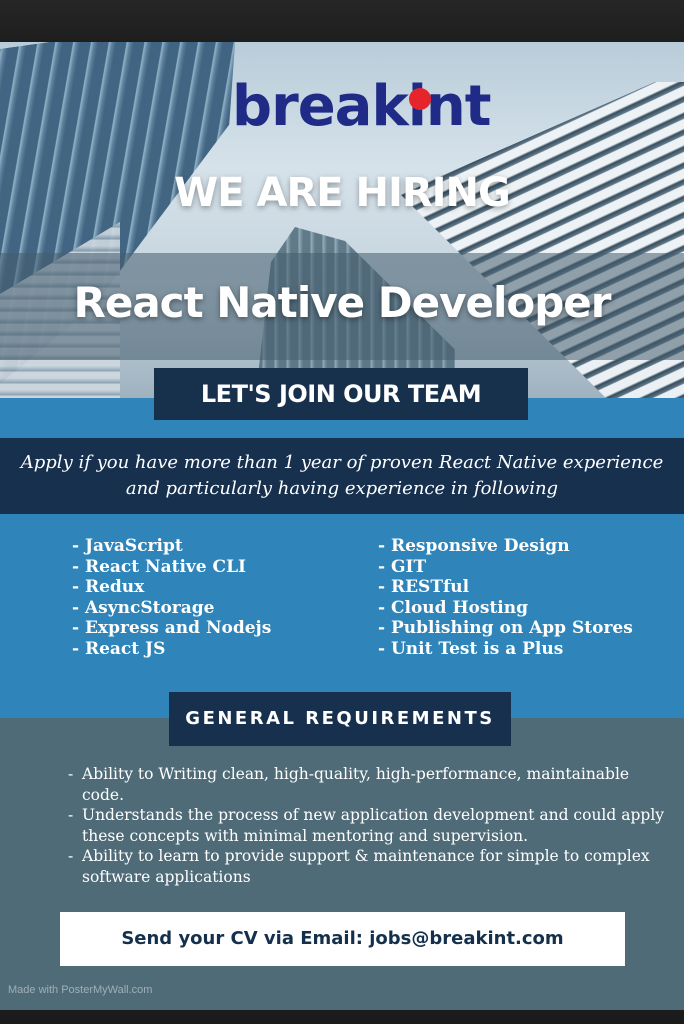 Image resolution: width=684 pixels, height=1024 pixels. What do you see at coordinates (340, 719) in the screenshot?
I see `general-requirements-heading: GENERAL REQUIREMENTS` at bounding box center [340, 719].